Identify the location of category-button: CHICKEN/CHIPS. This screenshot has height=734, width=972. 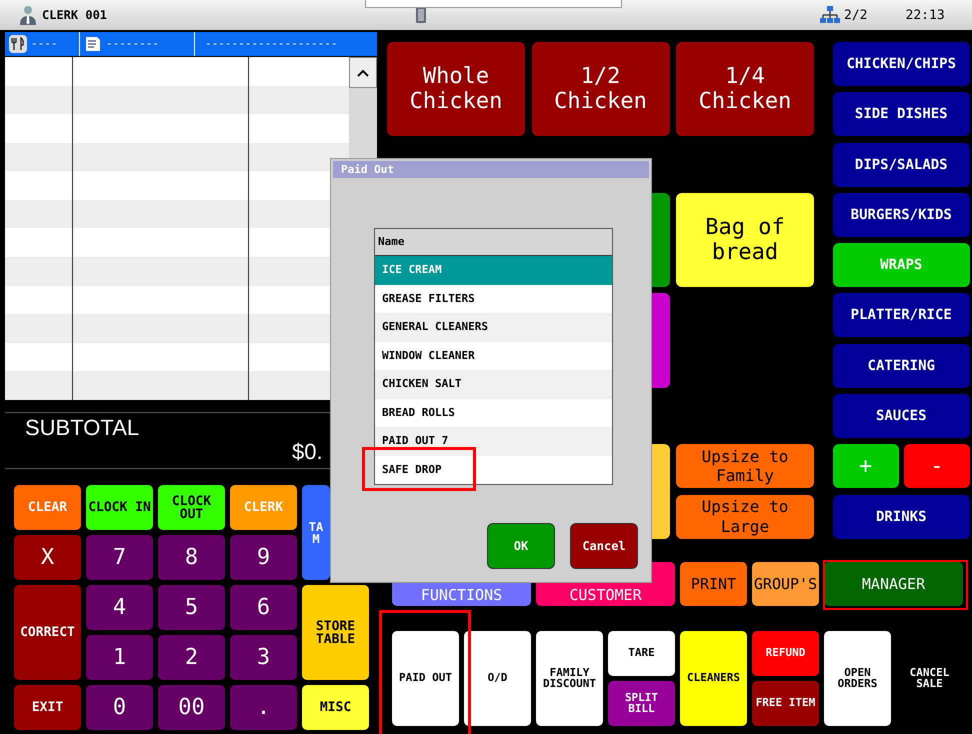
(901, 64).